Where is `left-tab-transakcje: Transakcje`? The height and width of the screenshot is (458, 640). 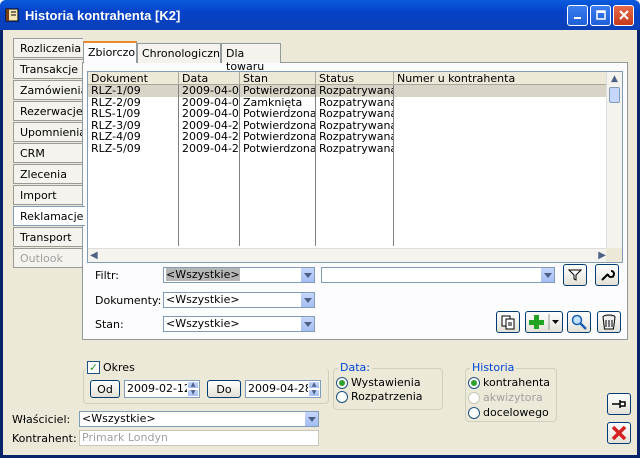 left-tab-transakcje: Transakcje is located at coordinates (48, 69).